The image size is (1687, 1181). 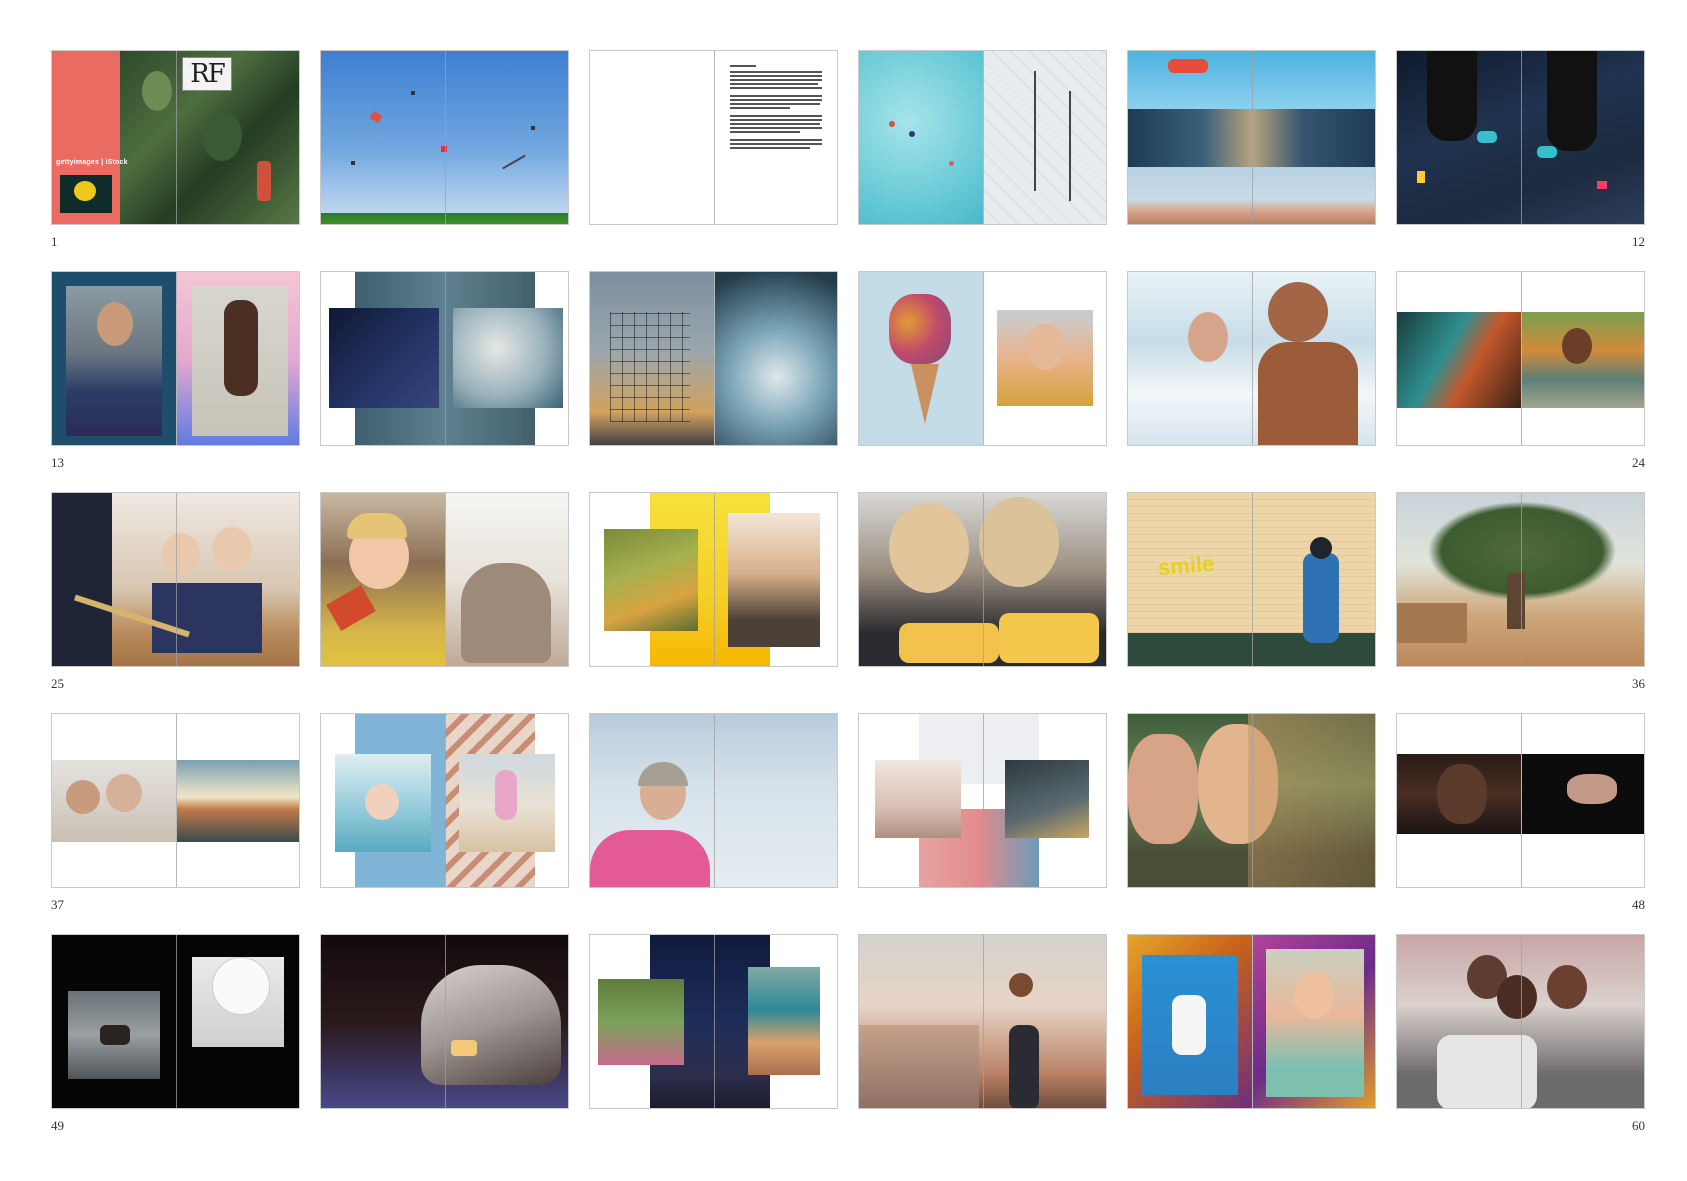 What do you see at coordinates (1520, 358) in the screenshot?
I see `spread-water-portraits` at bounding box center [1520, 358].